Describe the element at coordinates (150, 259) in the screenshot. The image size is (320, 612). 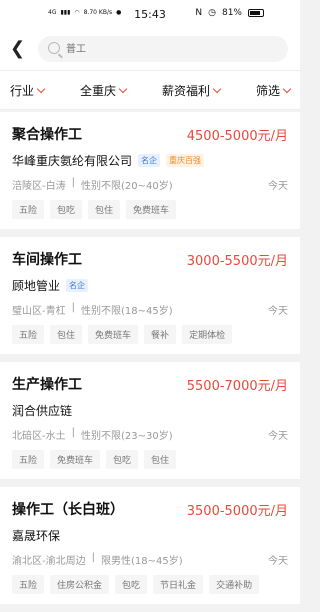
I see `job-header: 车间操作工 3000-5500元/月` at that location.